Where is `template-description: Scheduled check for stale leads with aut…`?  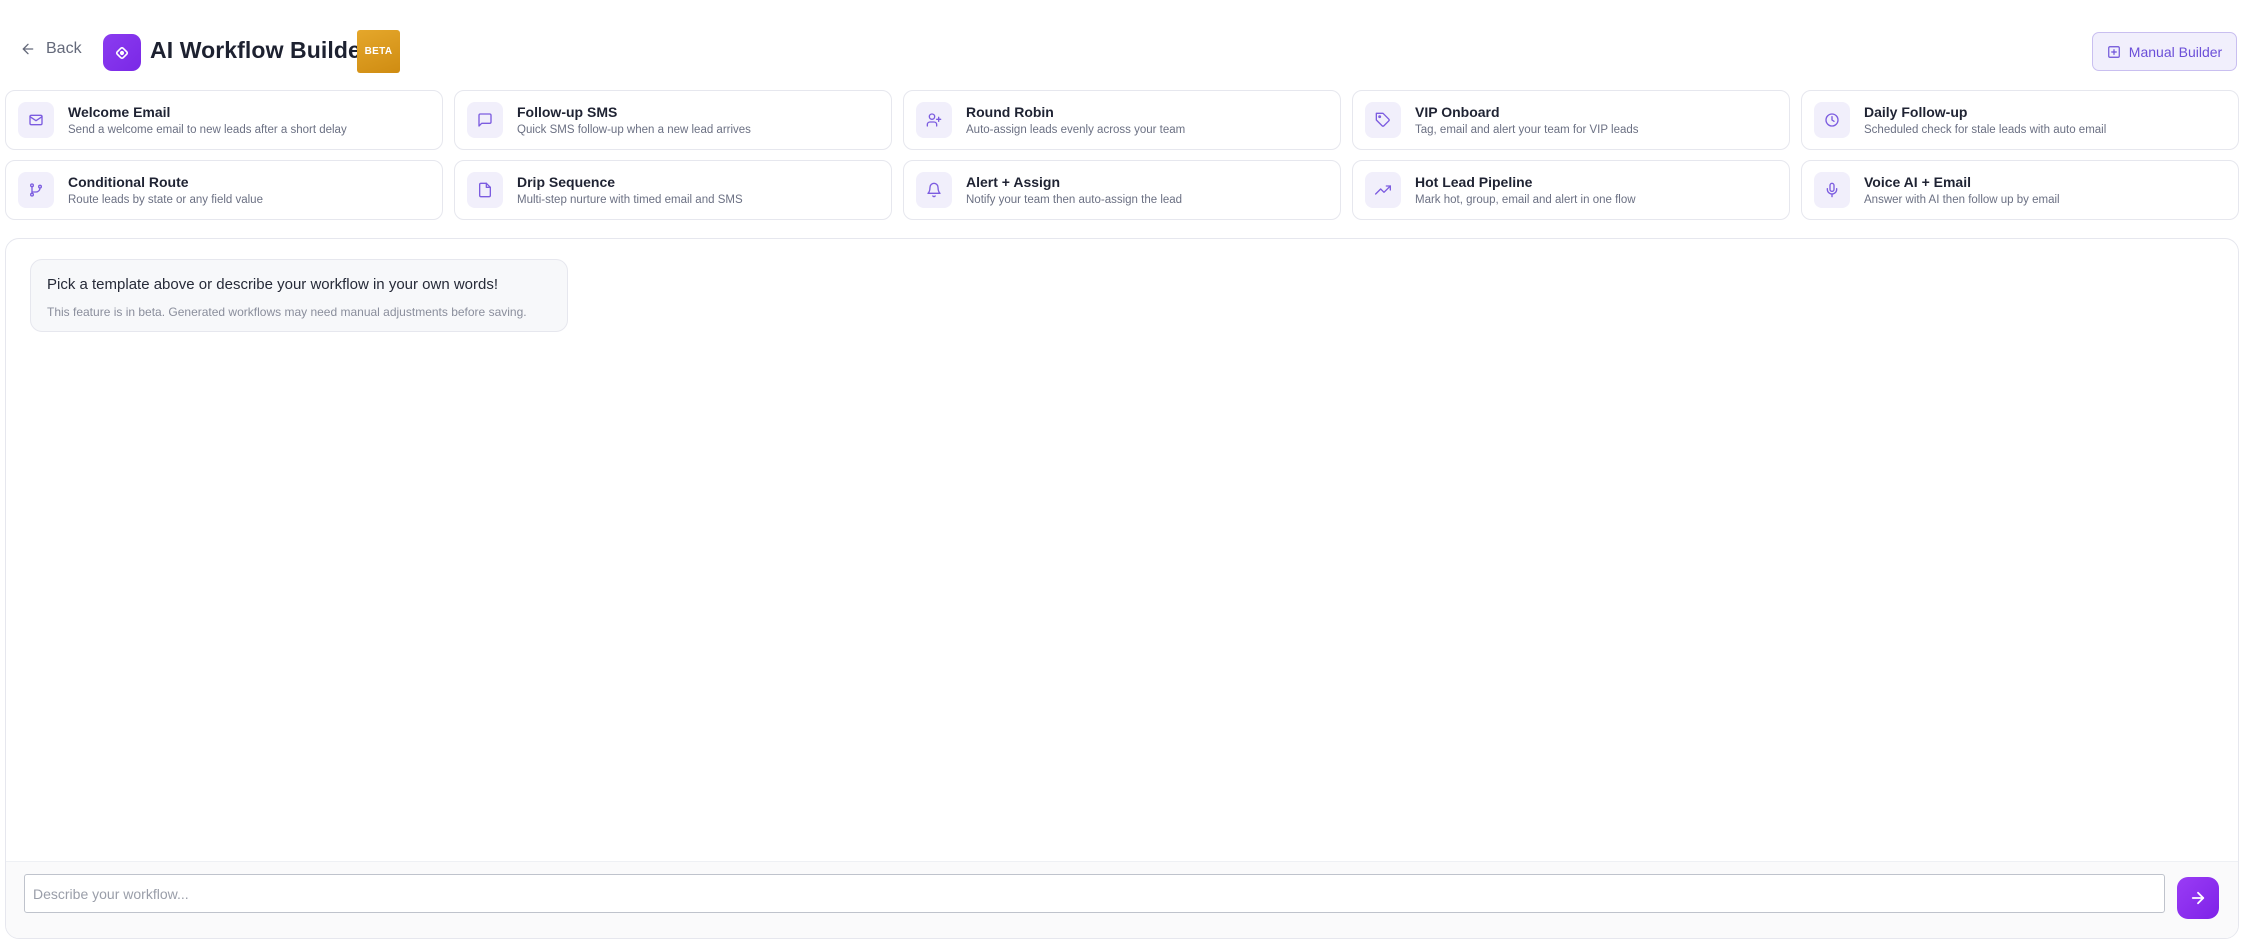
template-description: Scheduled check for stale leads with aut… is located at coordinates (1985, 129).